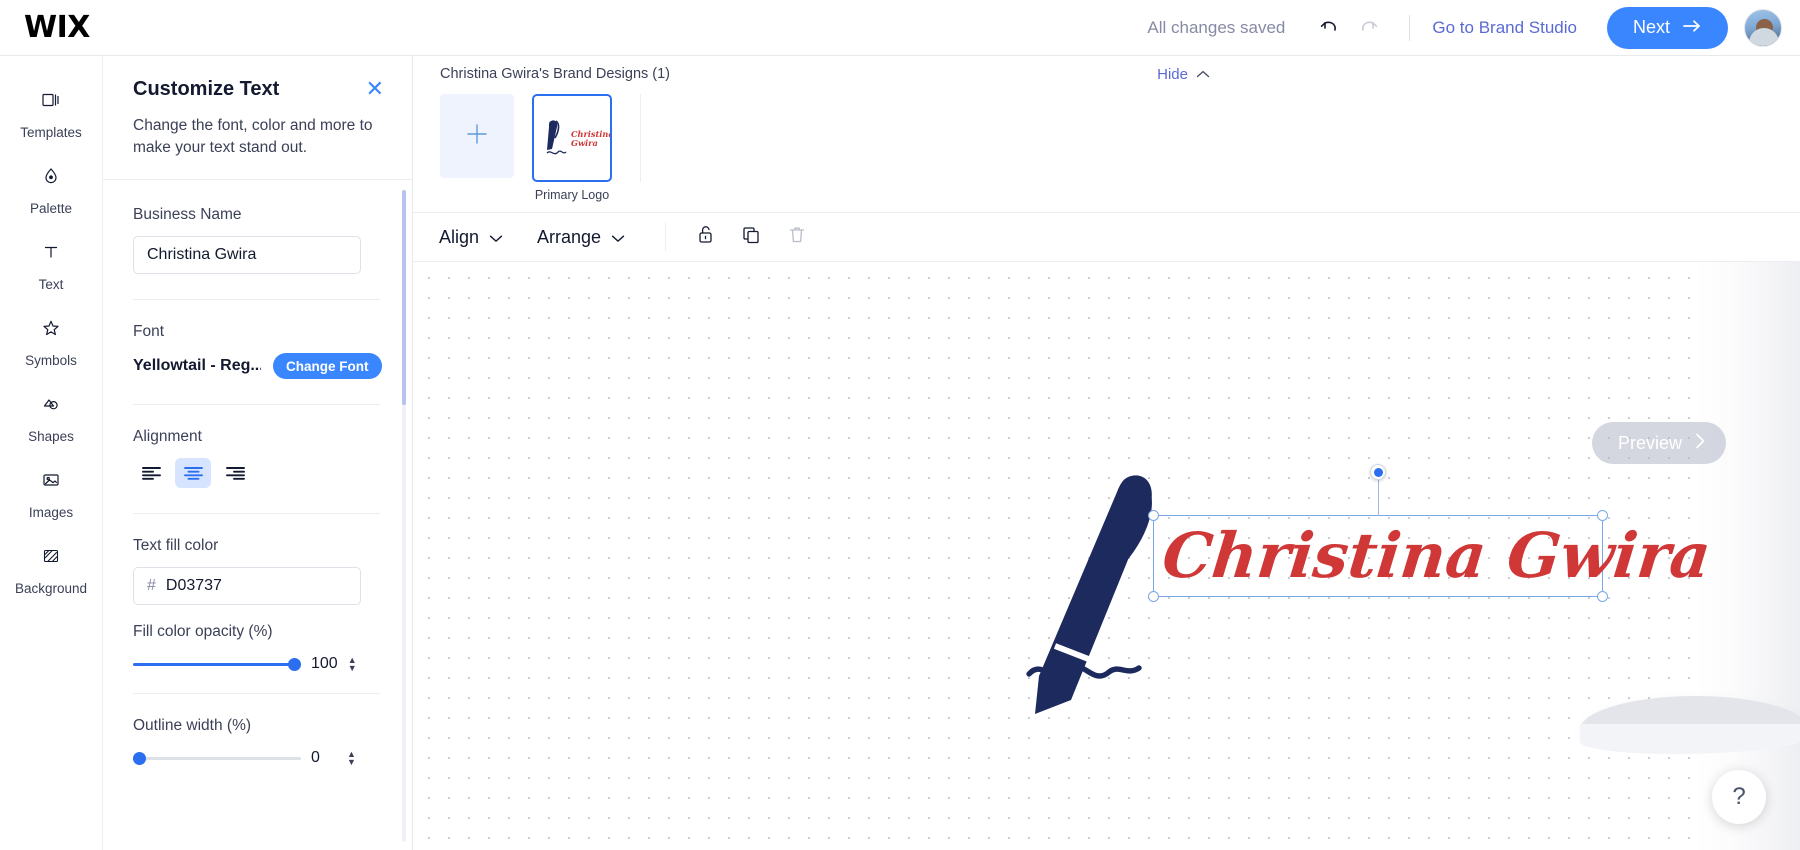  I want to click on logo-design-group: Christina Gwira, so click(1363, 592).